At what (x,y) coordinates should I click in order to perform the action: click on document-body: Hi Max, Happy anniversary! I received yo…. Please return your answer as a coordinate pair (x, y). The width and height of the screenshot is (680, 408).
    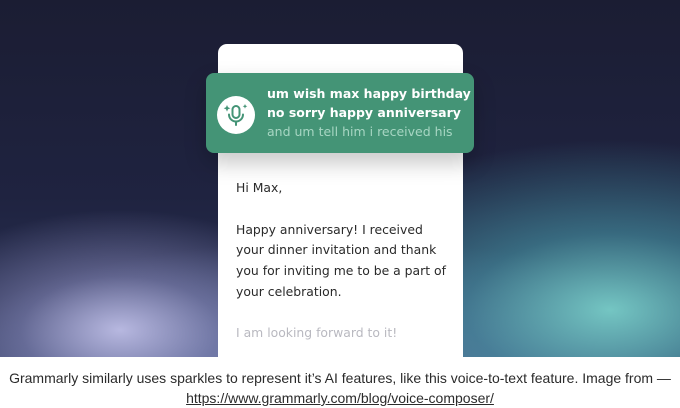
    Looking at the image, I should click on (347, 260).